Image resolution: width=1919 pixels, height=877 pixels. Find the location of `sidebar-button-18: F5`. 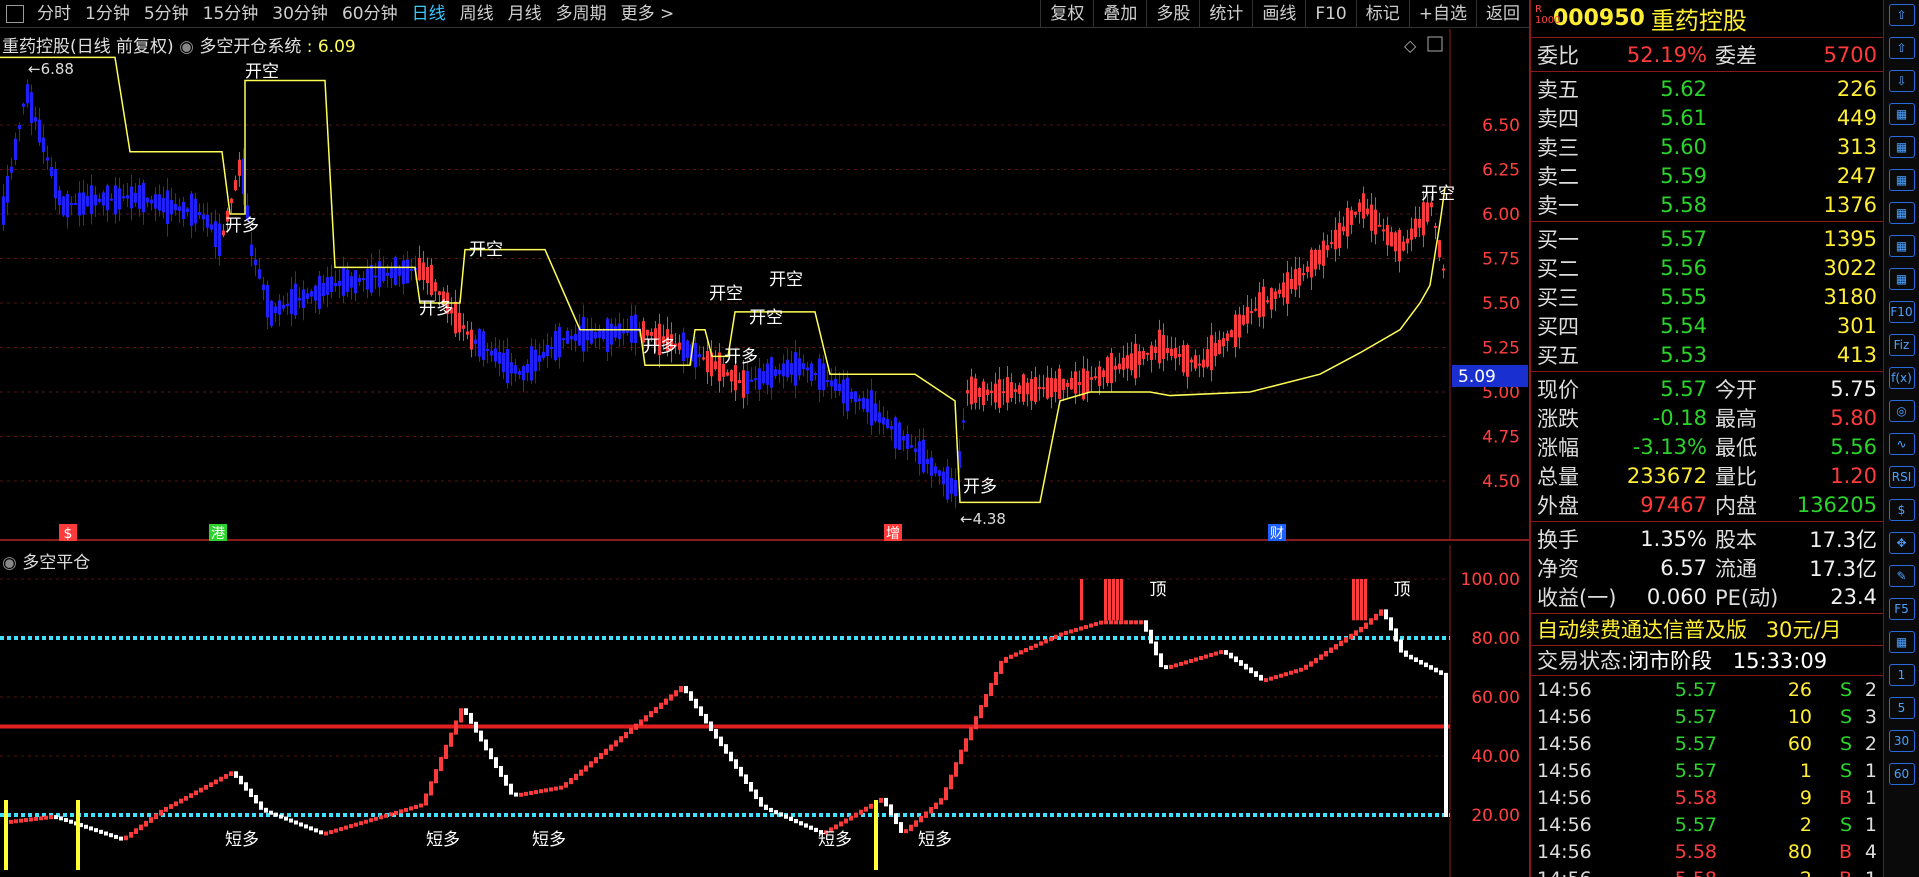

sidebar-button-18: F5 is located at coordinates (1901, 609).